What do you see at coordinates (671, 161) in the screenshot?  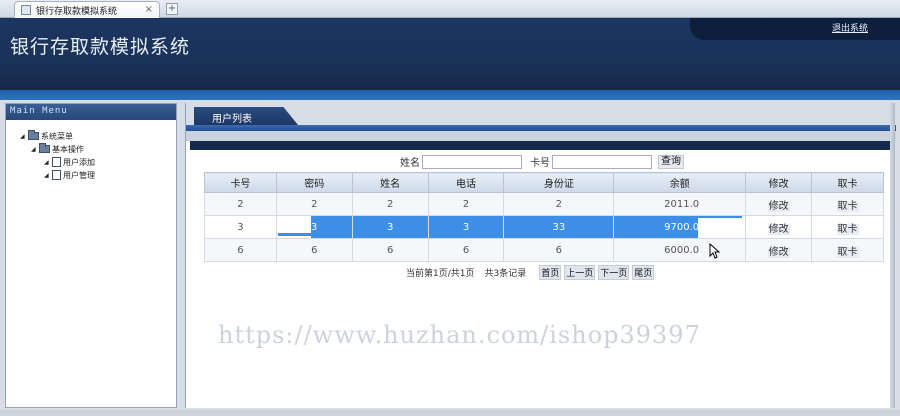 I see `search-button: 查询` at bounding box center [671, 161].